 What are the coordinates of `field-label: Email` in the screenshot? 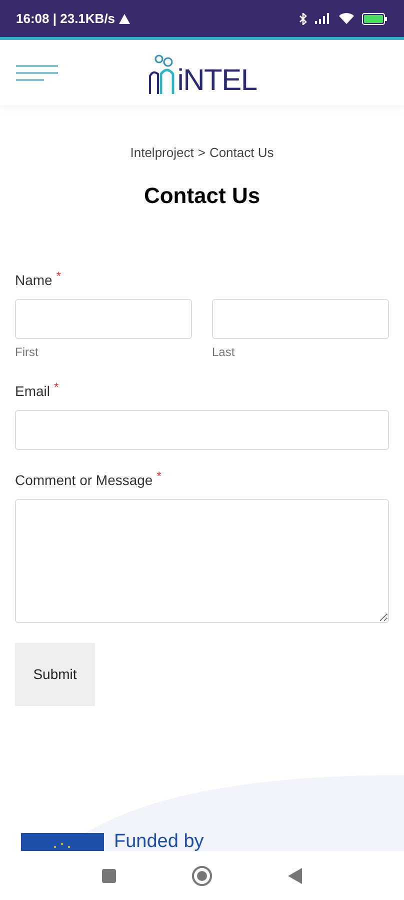 It's located at (32, 391).